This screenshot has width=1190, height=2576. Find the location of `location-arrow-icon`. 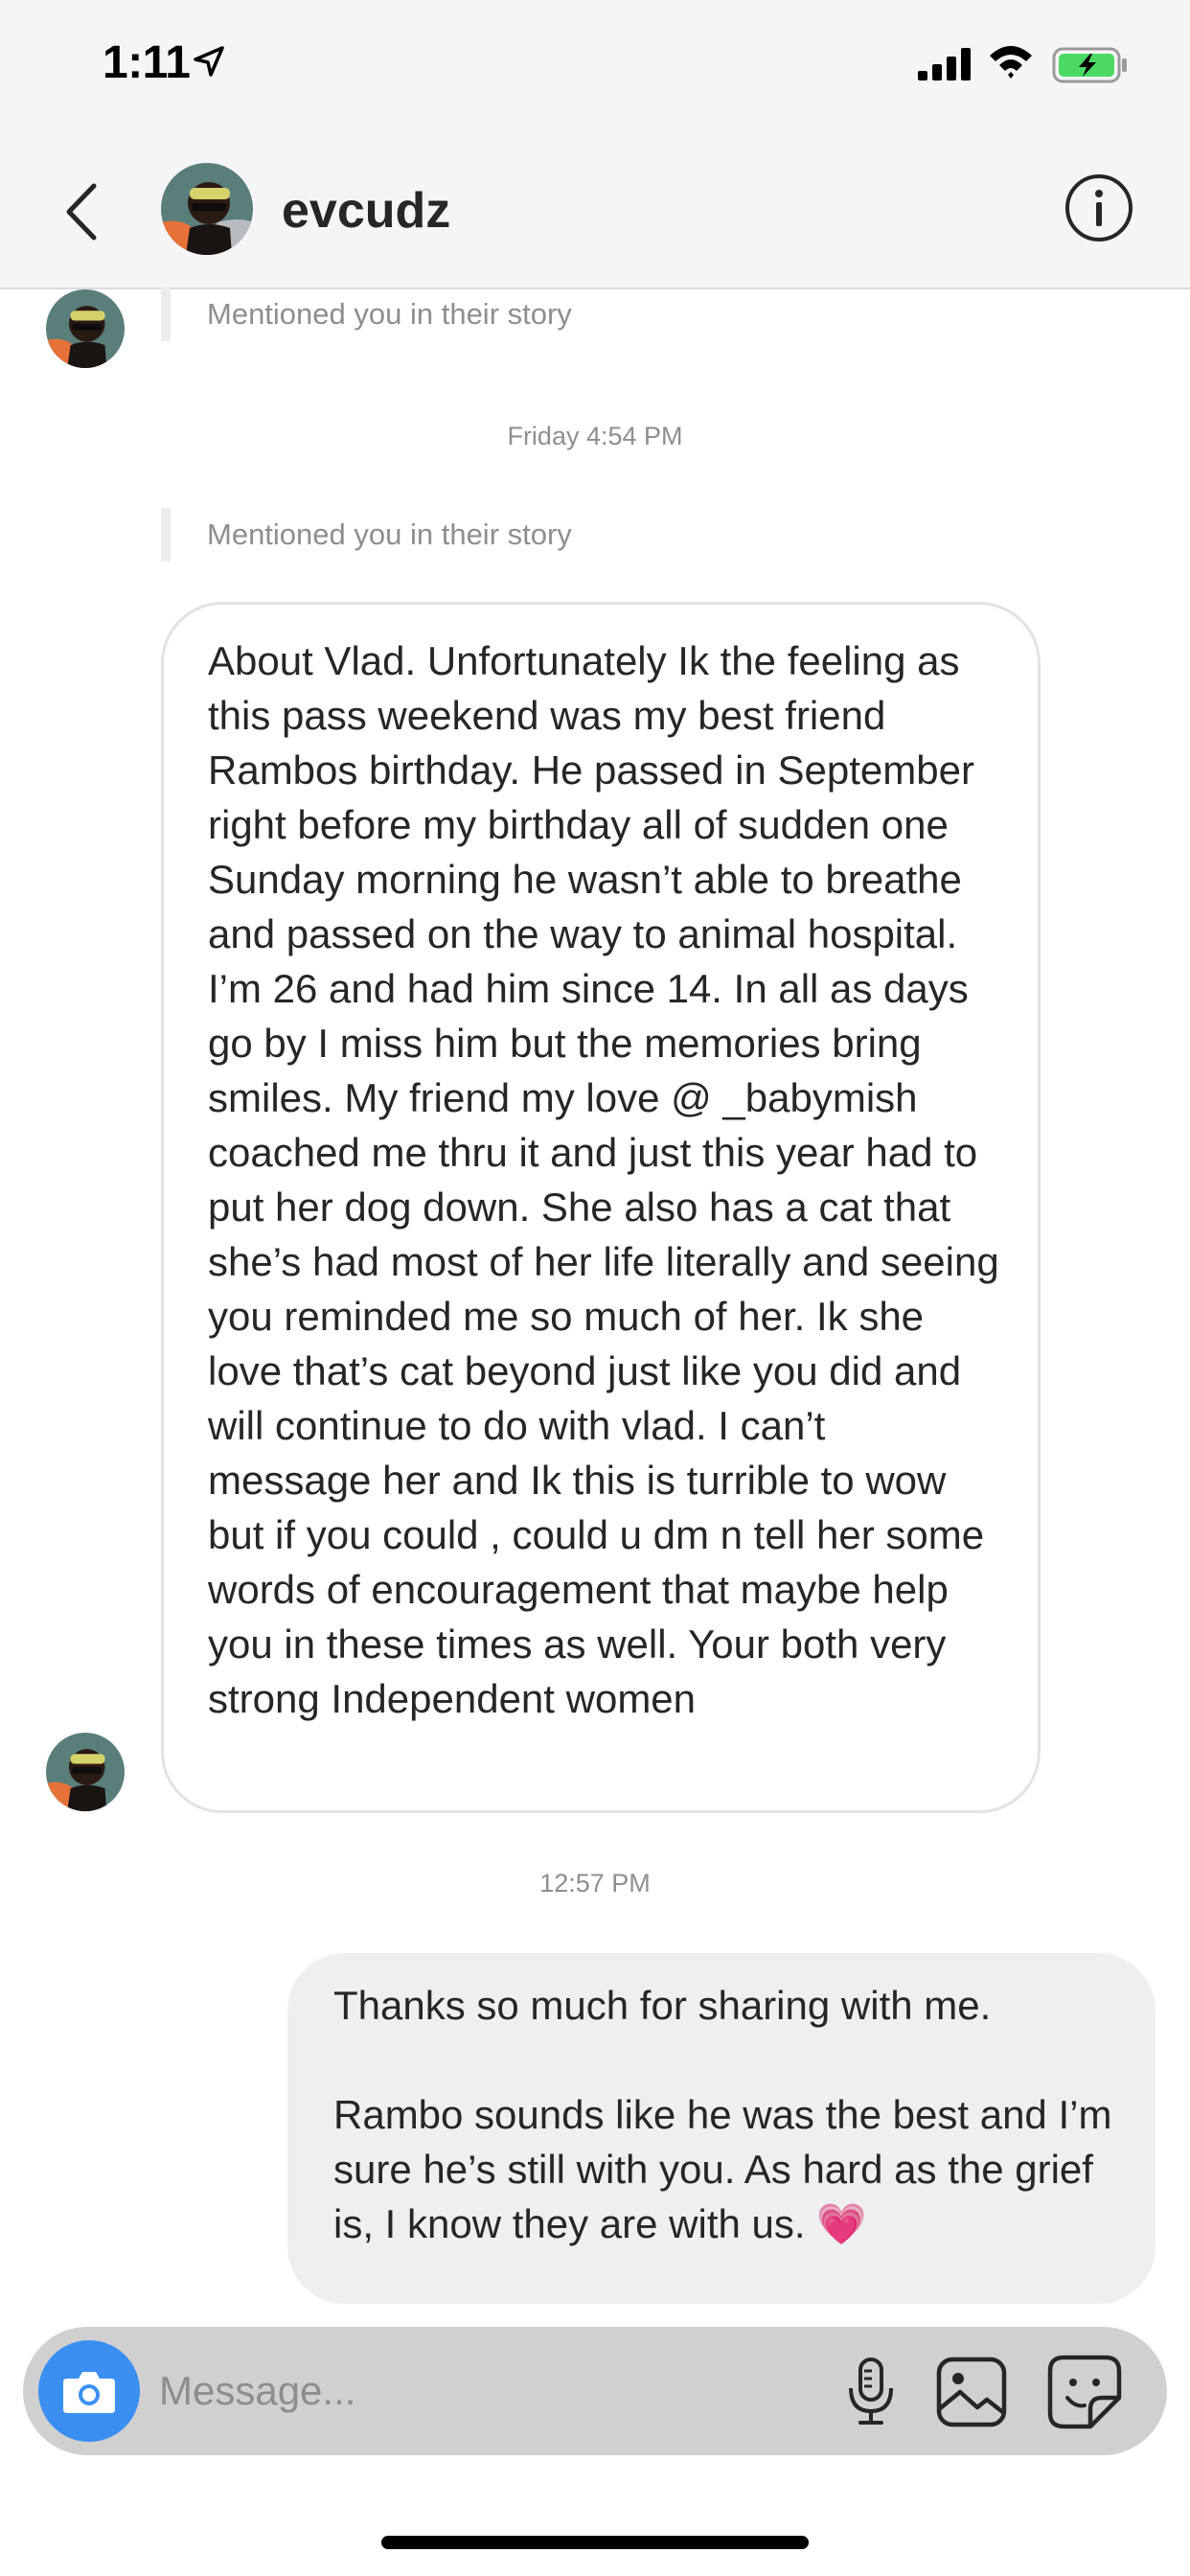

location-arrow-icon is located at coordinates (209, 62).